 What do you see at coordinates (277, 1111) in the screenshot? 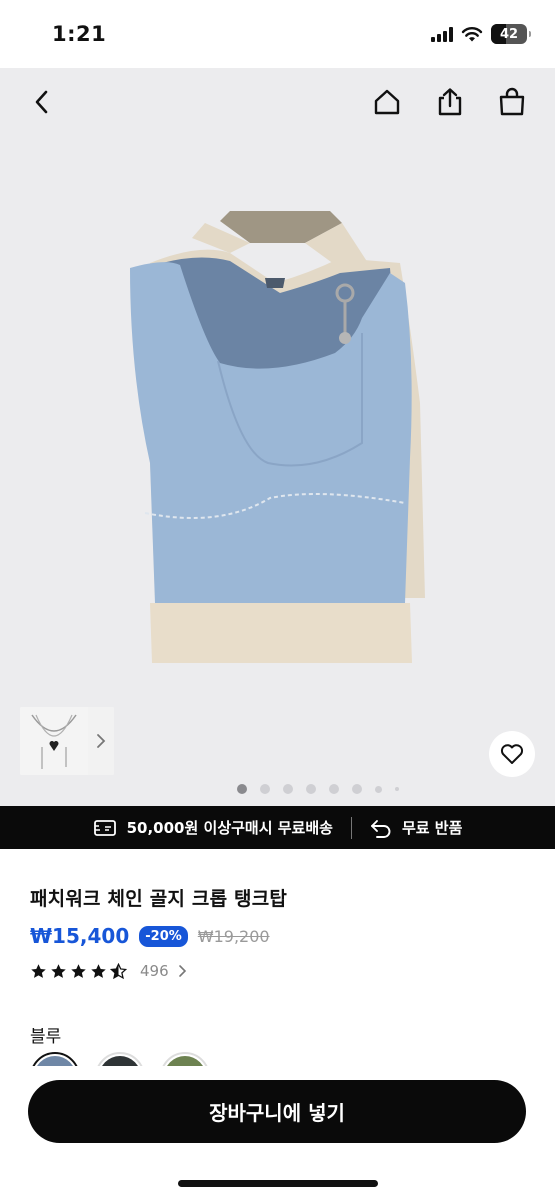
I see `add-to-cart-button: 장바구니에 넣기` at bounding box center [277, 1111].